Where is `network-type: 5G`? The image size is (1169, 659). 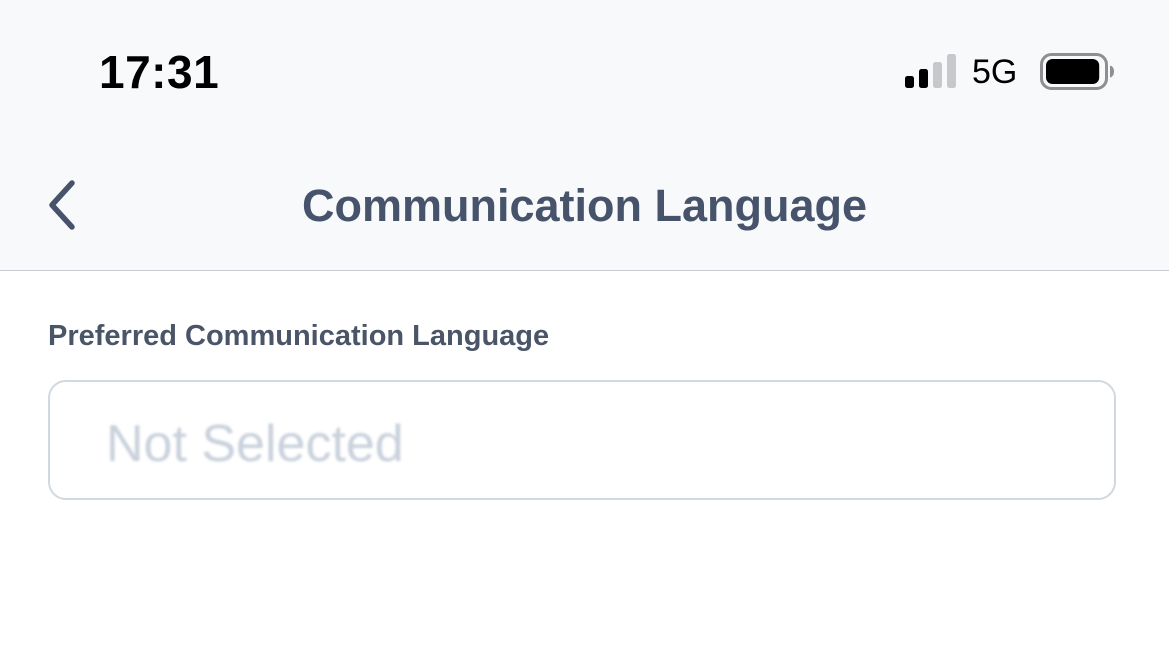
network-type: 5G is located at coordinates (995, 72).